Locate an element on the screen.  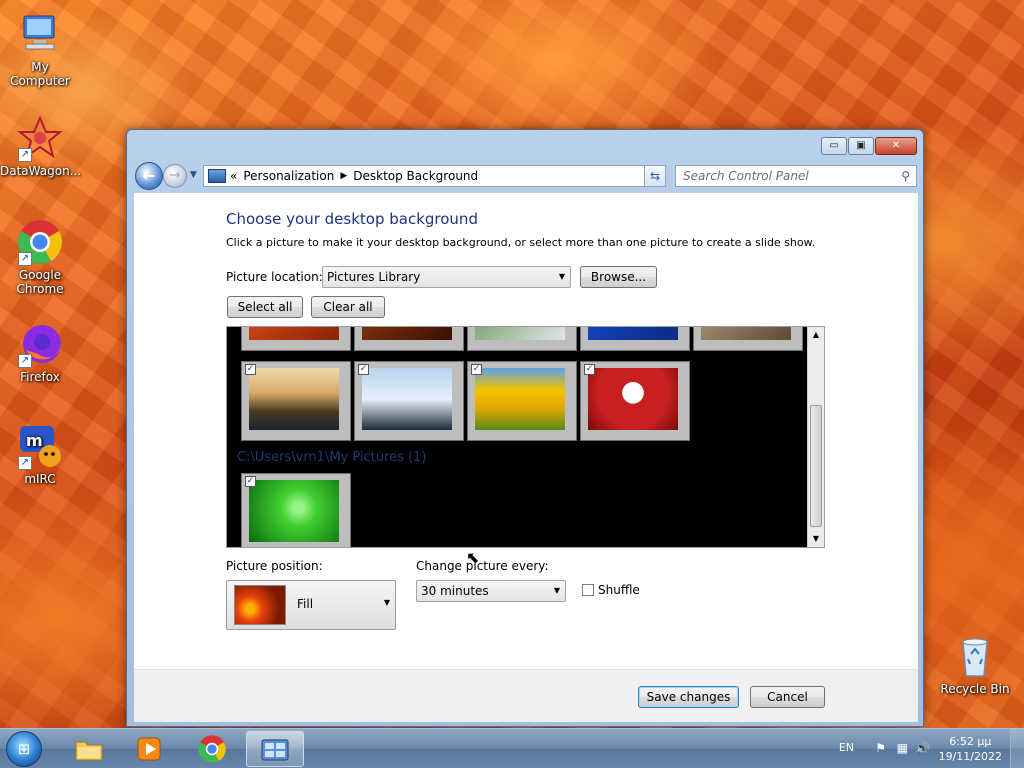
save-changes-button: Save changes is located at coordinates (688, 697).